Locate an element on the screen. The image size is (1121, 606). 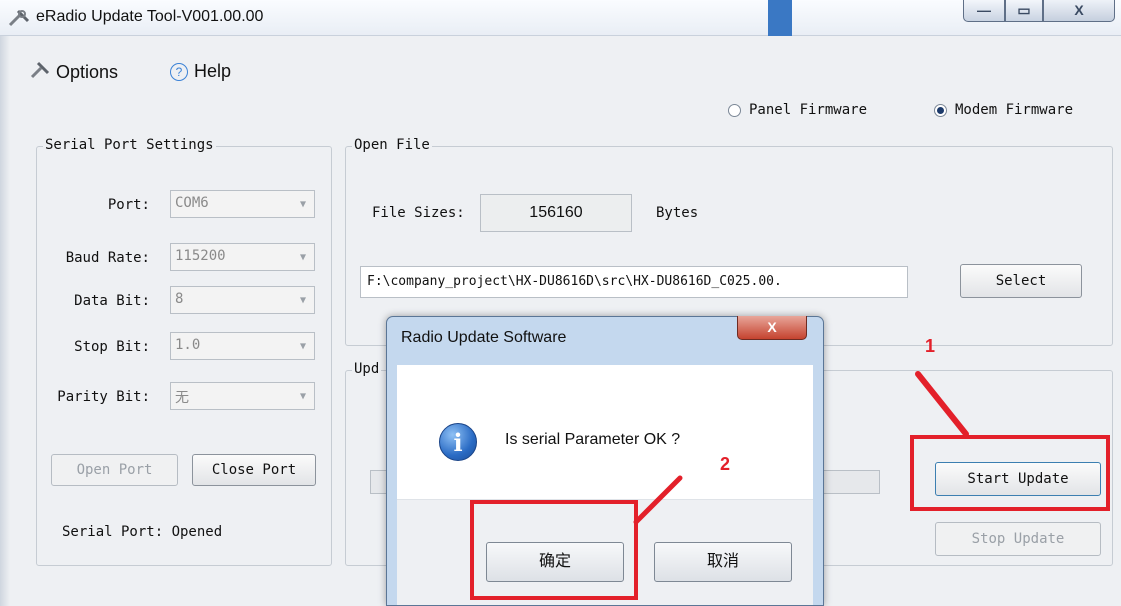
serial-port-status: Serial Port: Opened is located at coordinates (142, 532).